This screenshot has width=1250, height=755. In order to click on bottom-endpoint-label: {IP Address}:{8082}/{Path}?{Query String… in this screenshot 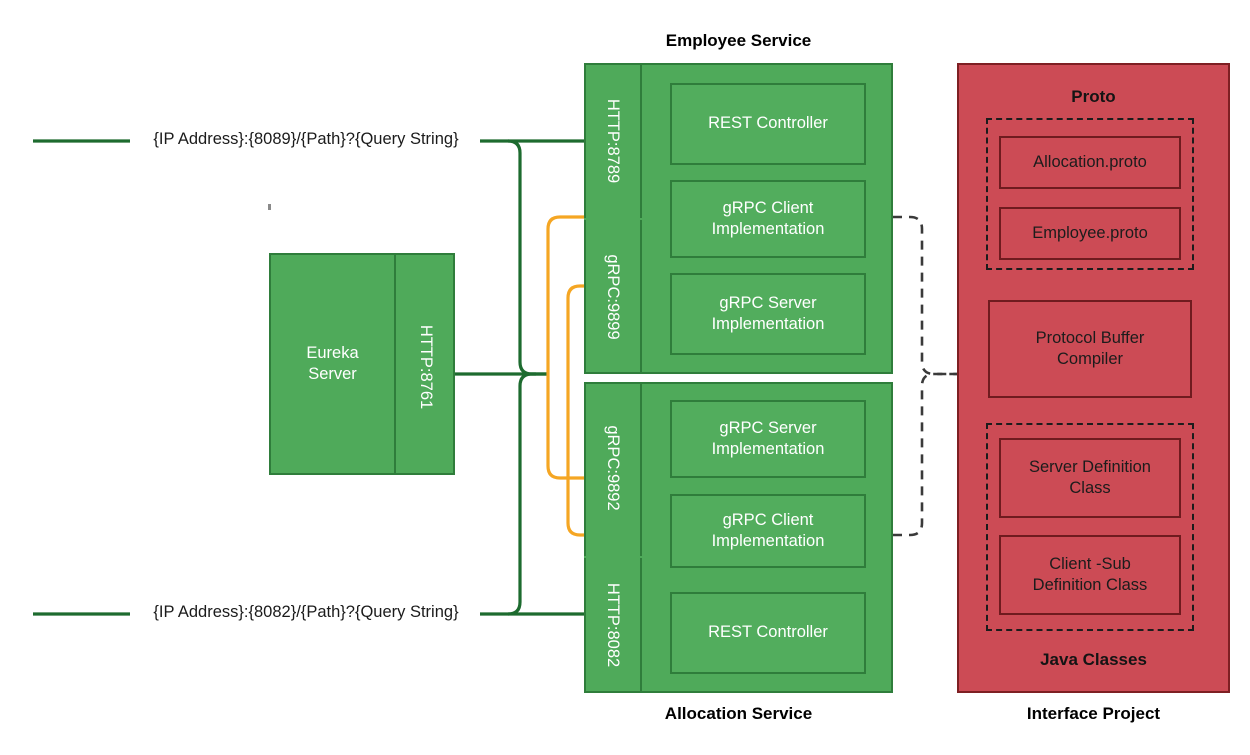, I will do `click(306, 612)`.